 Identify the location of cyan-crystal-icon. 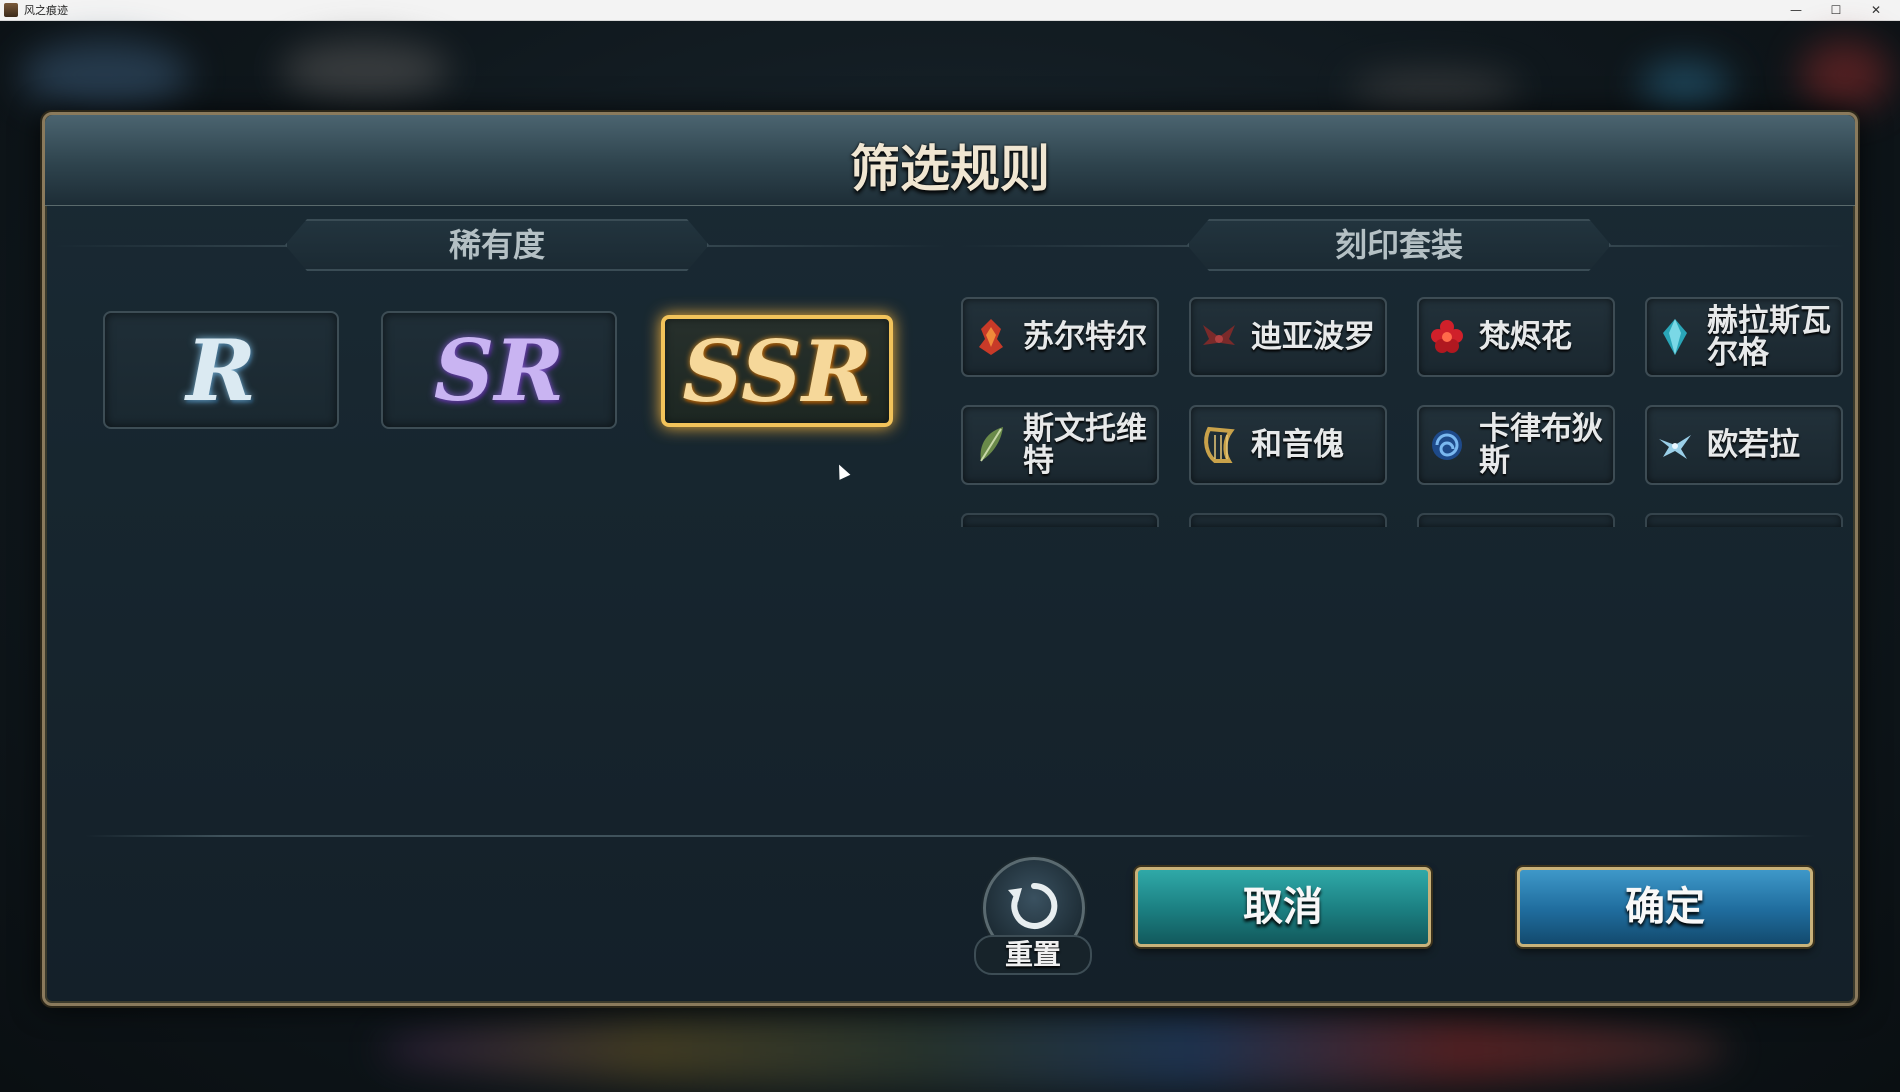
(1675, 337).